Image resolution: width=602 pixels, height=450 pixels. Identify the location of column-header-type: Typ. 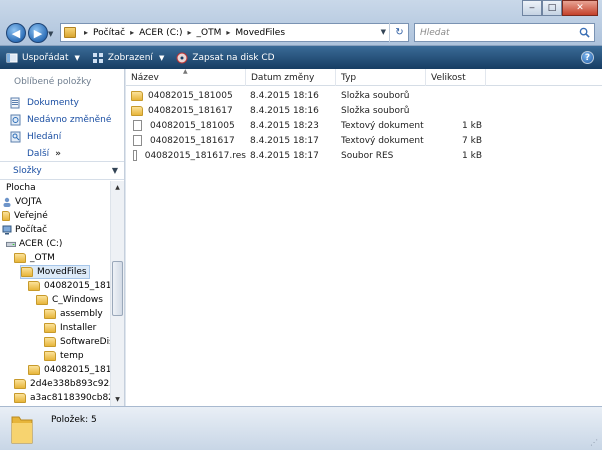
(381, 77).